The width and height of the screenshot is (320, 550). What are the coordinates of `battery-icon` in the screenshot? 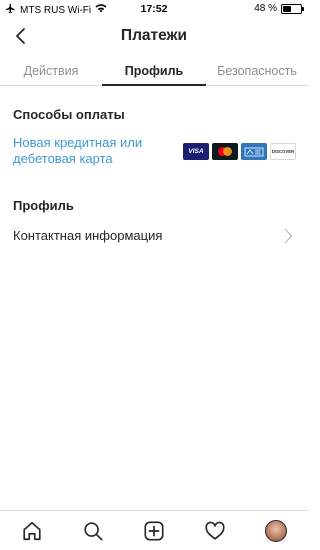 It's located at (292, 8).